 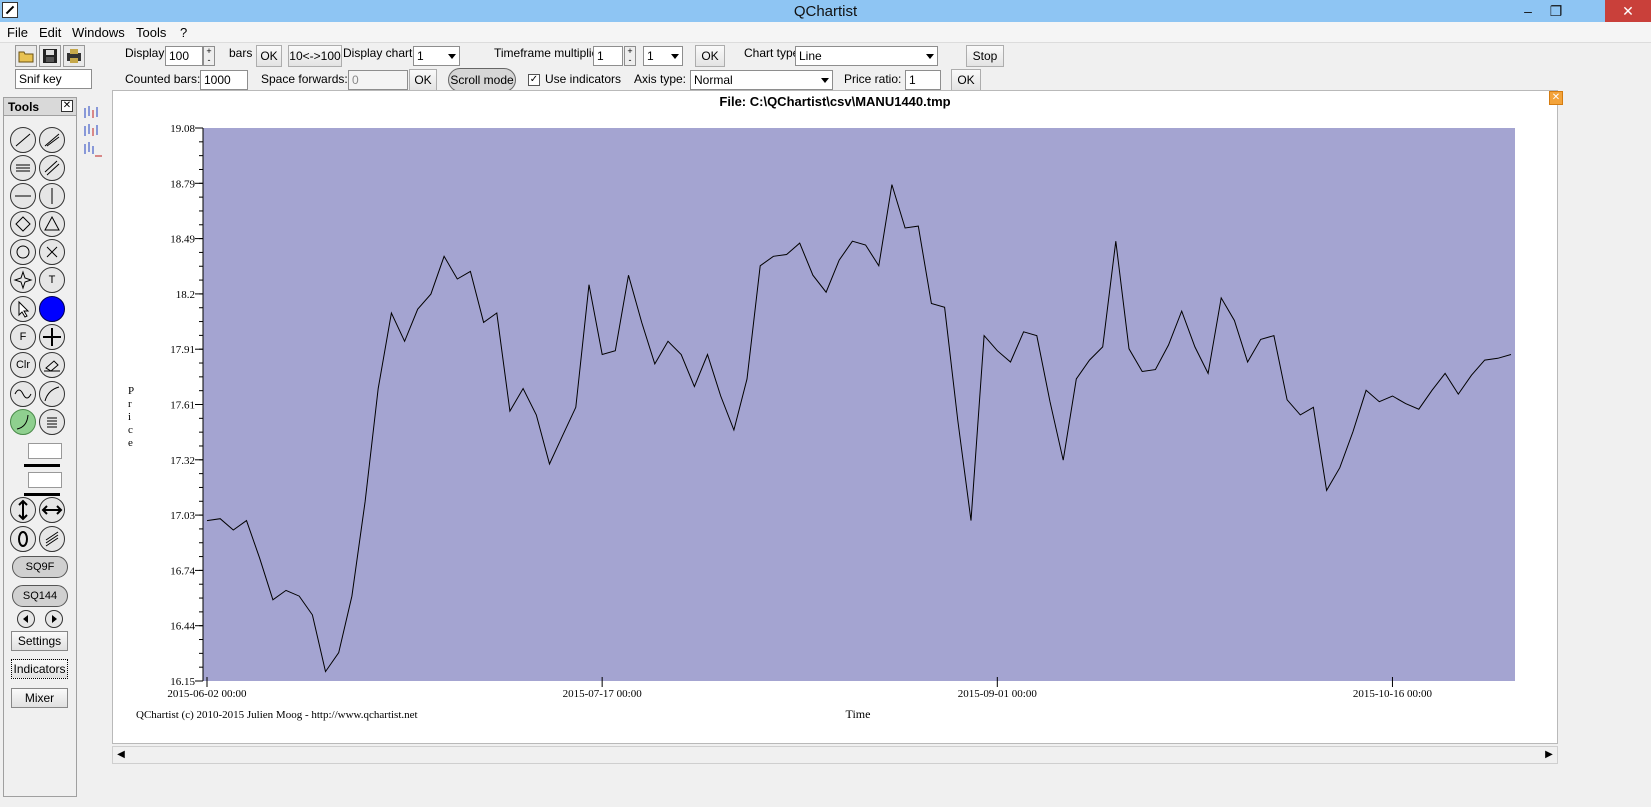 I want to click on crosshair-icon, so click(x=52, y=337).